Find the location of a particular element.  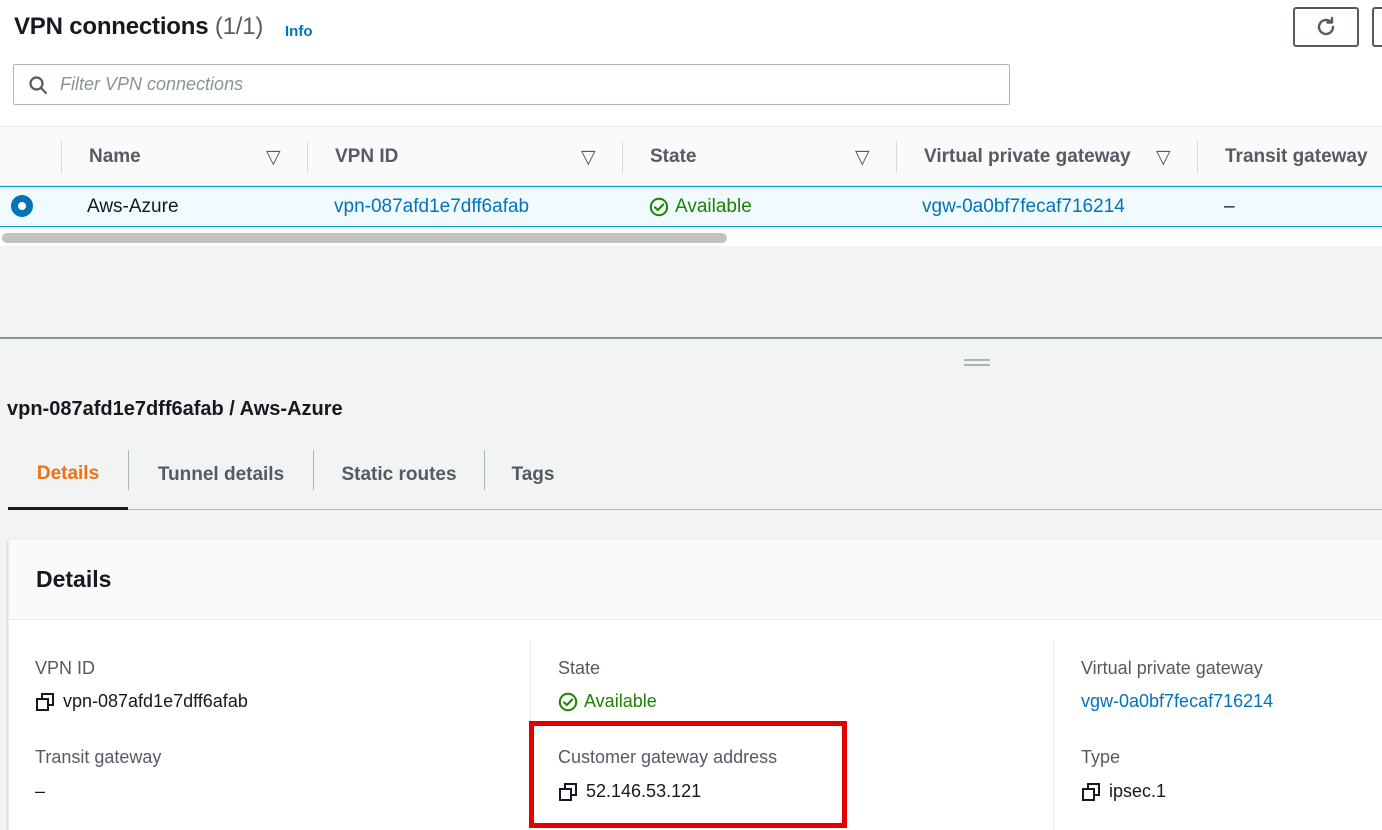

highlight-box is located at coordinates (688, 774).